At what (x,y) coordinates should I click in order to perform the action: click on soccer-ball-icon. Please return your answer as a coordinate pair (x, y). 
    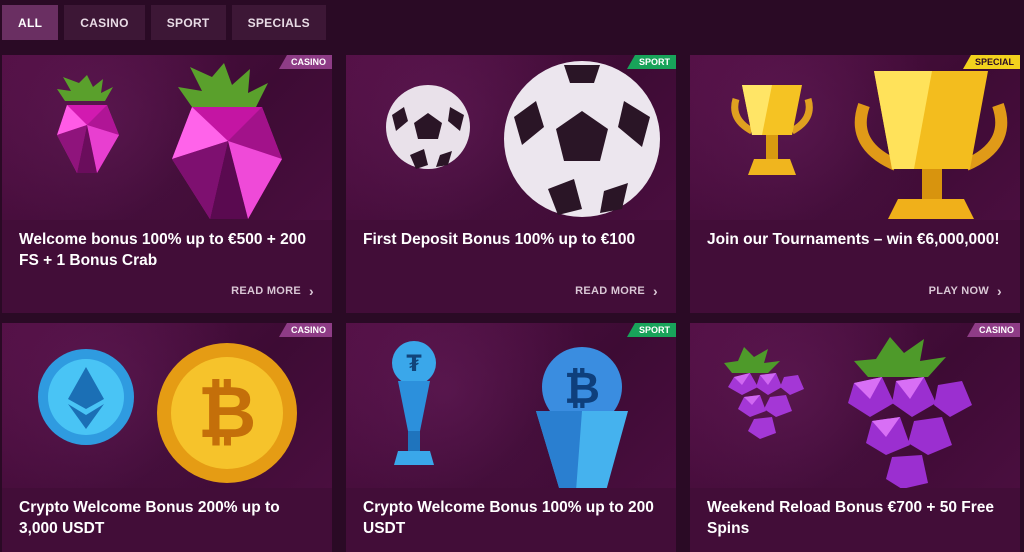
    Looking at the image, I should click on (523, 139).